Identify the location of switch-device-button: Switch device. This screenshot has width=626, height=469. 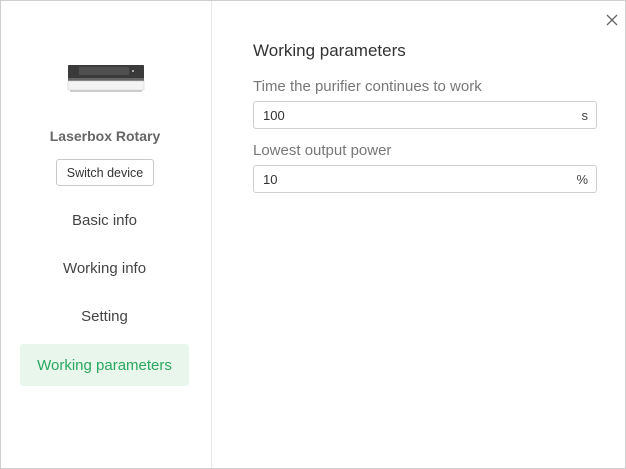
(105, 172).